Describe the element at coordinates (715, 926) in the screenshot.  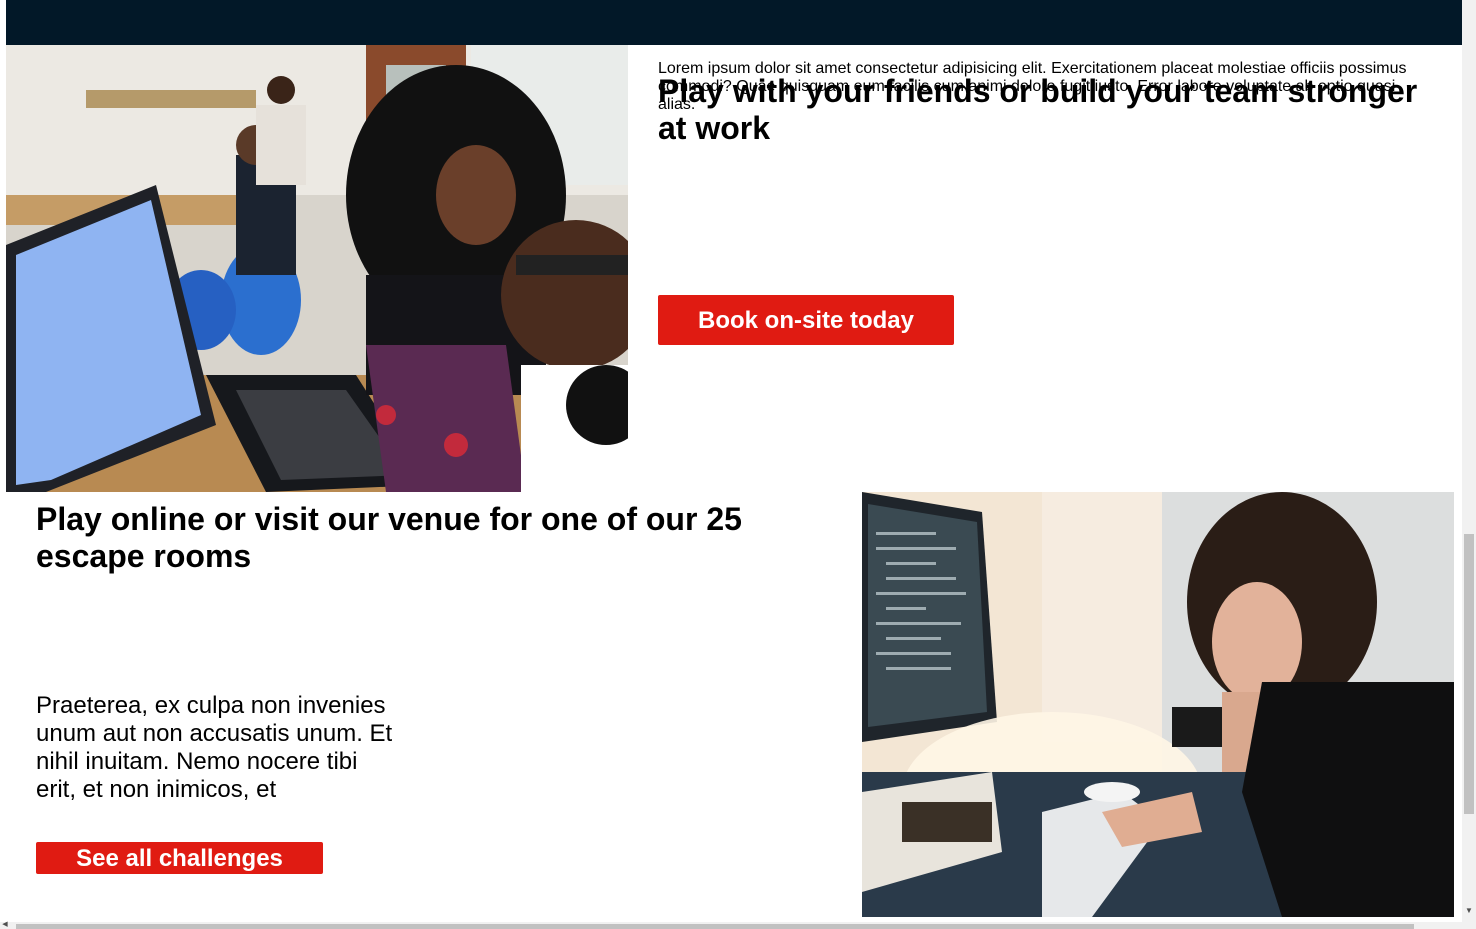
I see `horizontal-scrollbar-thumb` at that location.